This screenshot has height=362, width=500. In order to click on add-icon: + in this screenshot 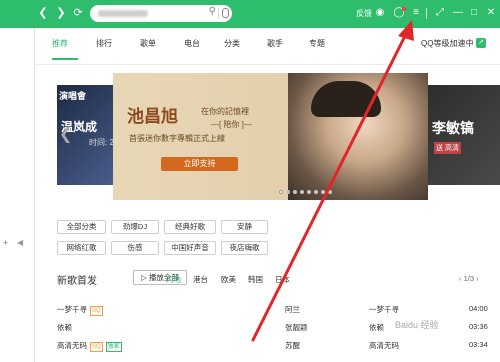, I will do `click(5, 243)`.